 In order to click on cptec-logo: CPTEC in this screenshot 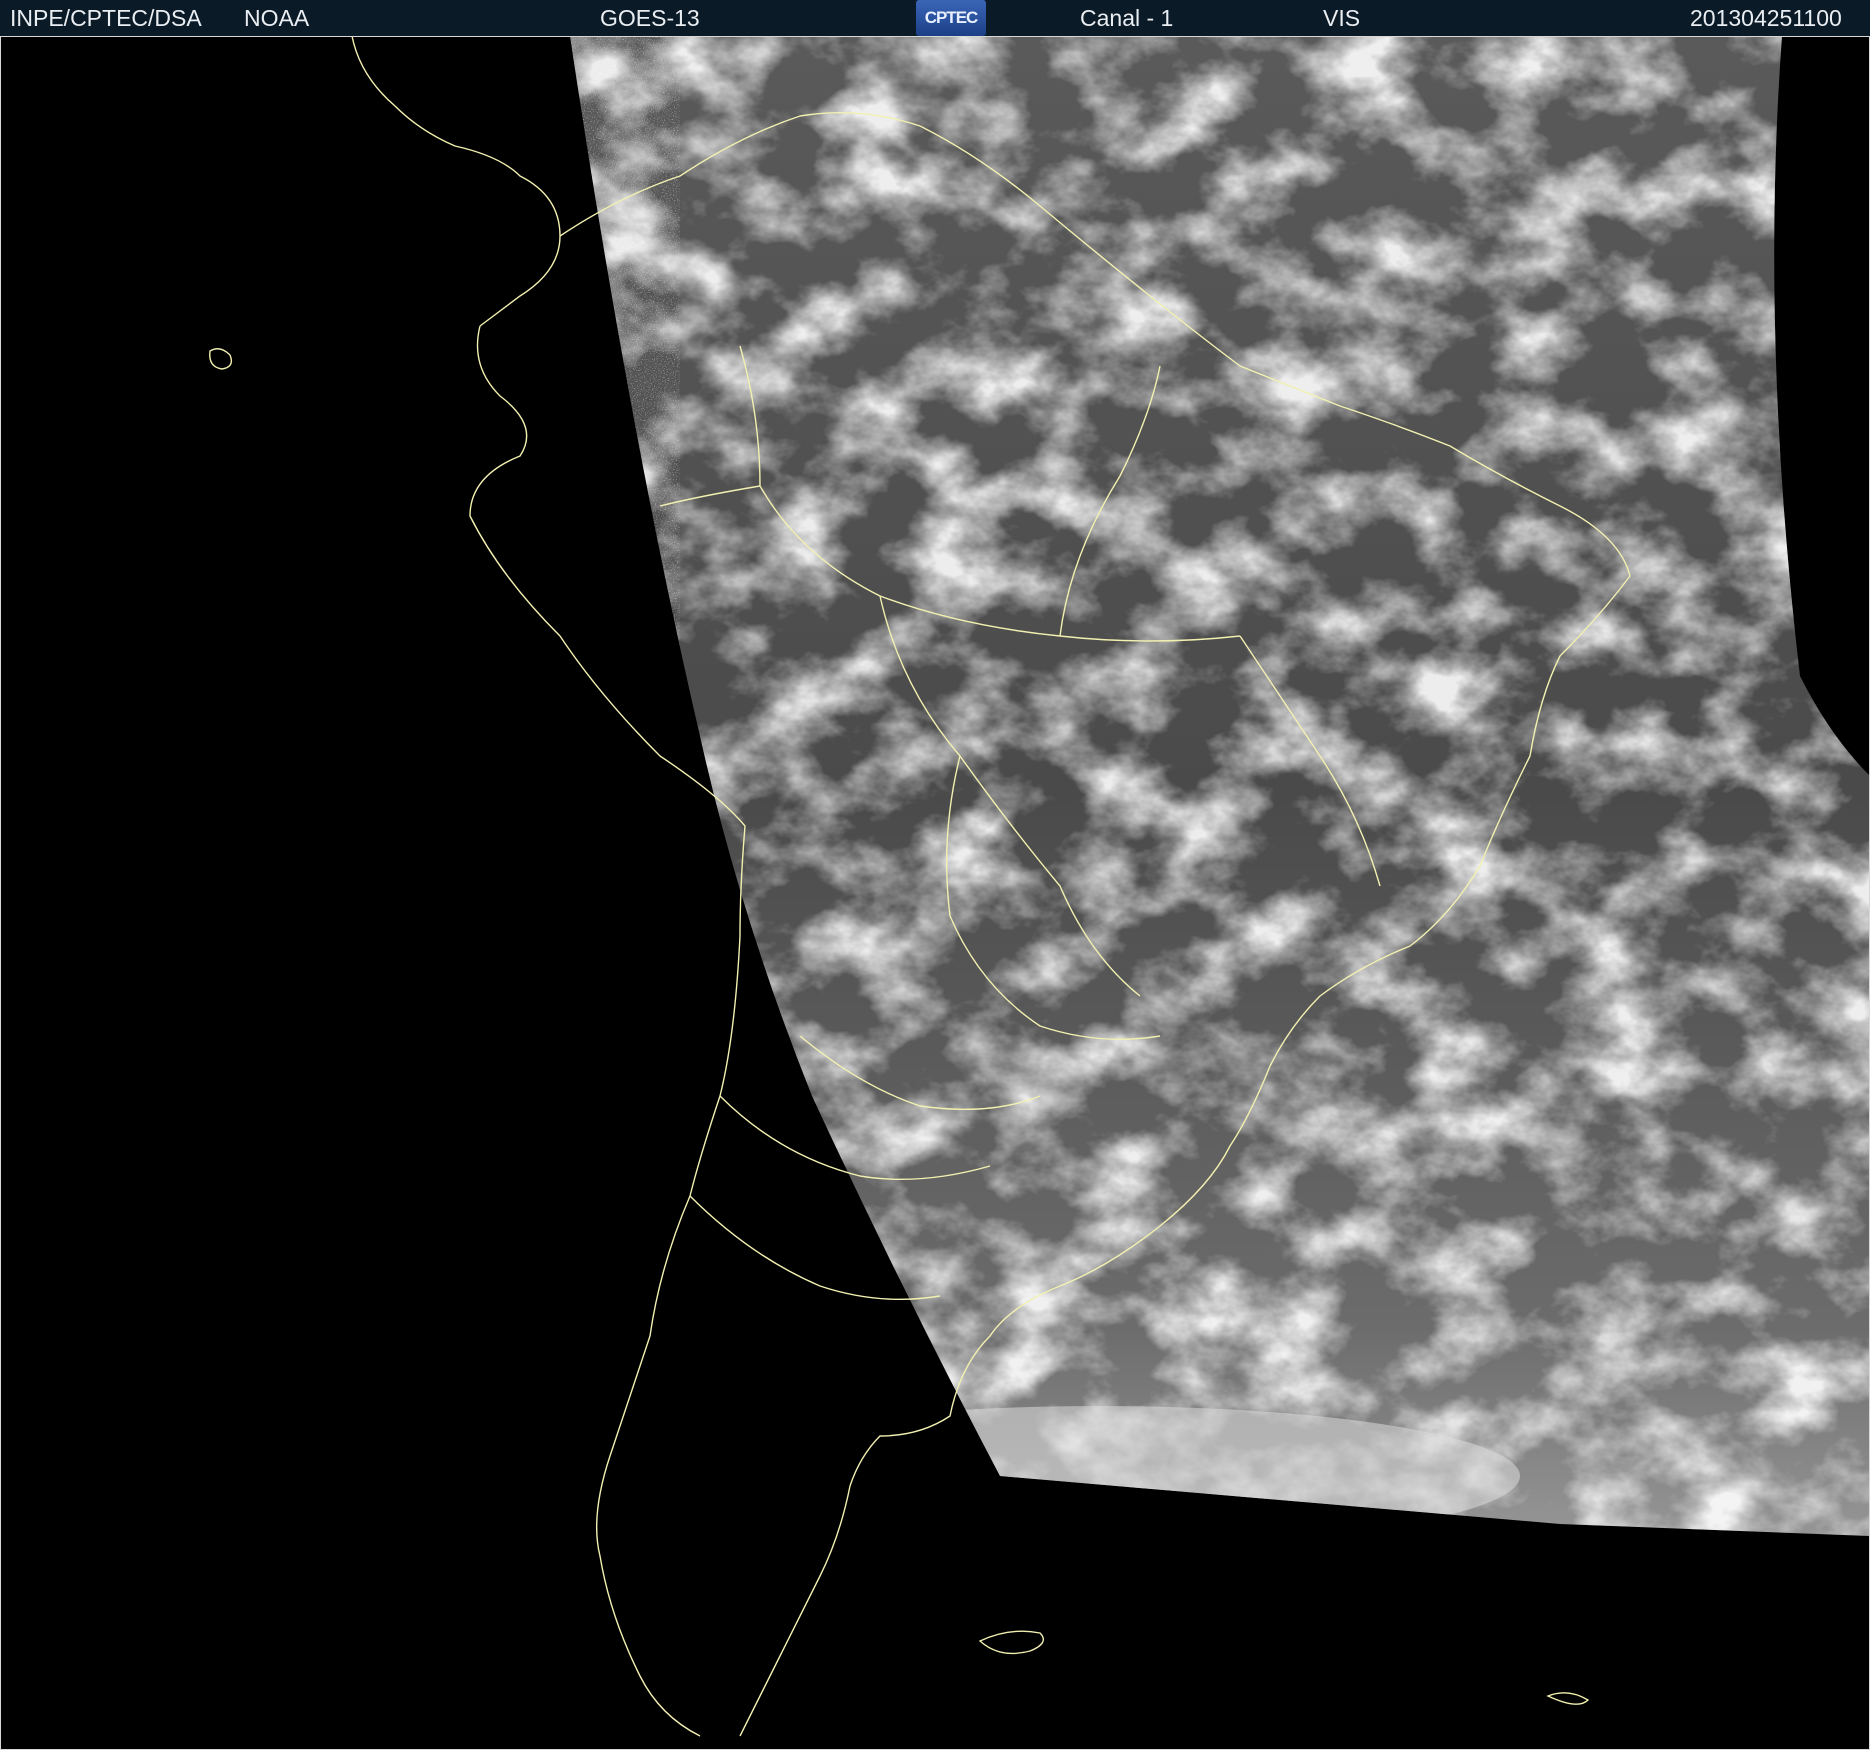, I will do `click(951, 18)`.